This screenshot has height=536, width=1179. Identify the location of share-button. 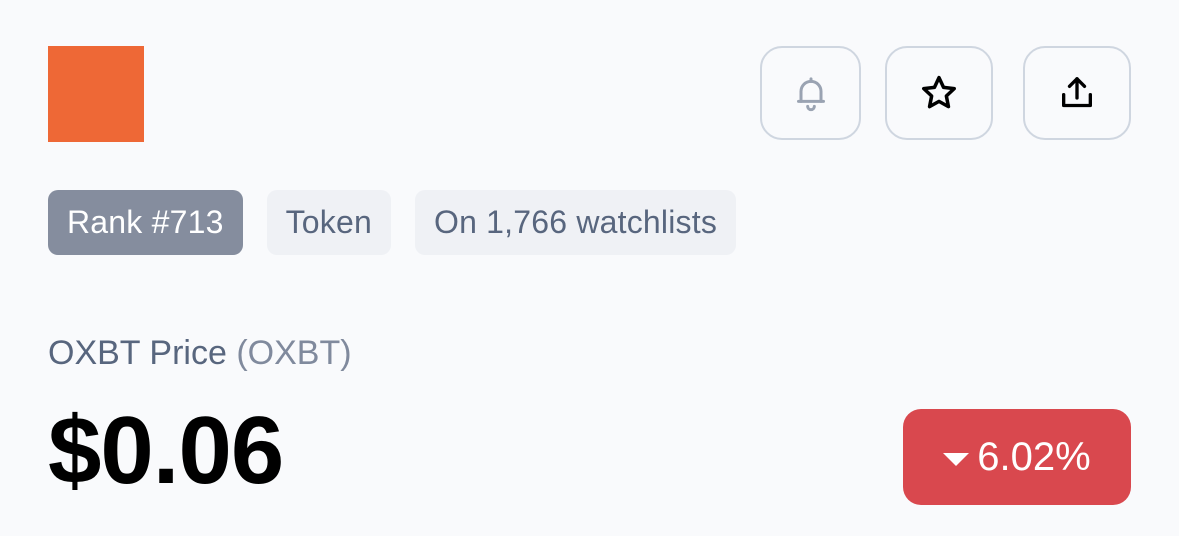
(1077, 93).